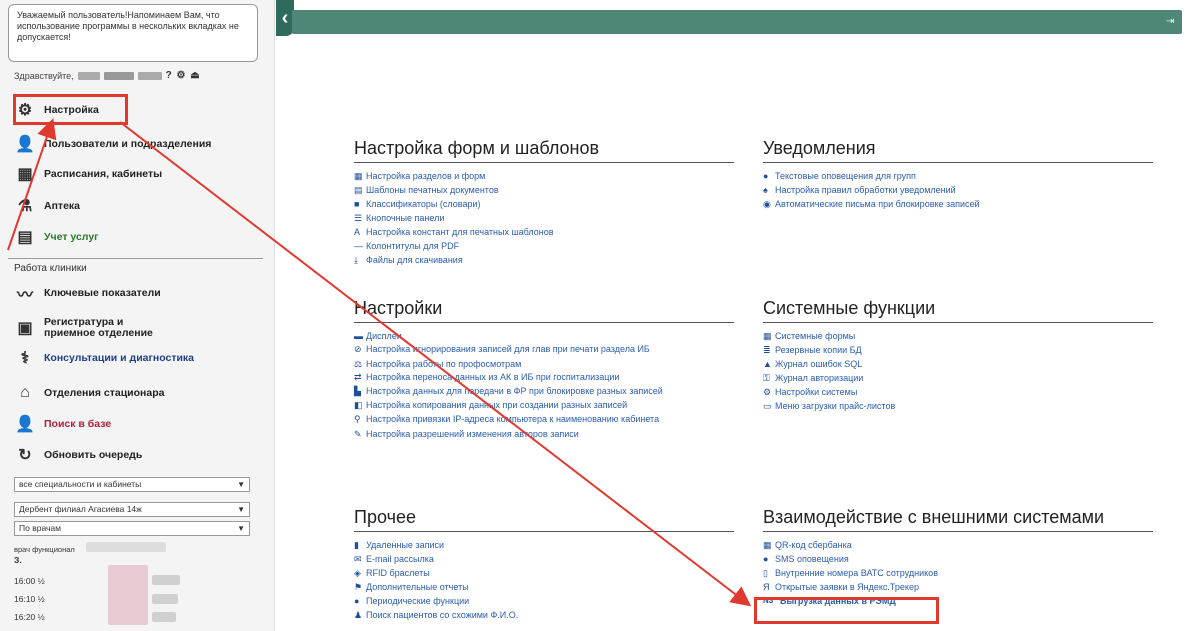 The height and width of the screenshot is (631, 1195). I want to click on redacted-name, so click(149, 75).